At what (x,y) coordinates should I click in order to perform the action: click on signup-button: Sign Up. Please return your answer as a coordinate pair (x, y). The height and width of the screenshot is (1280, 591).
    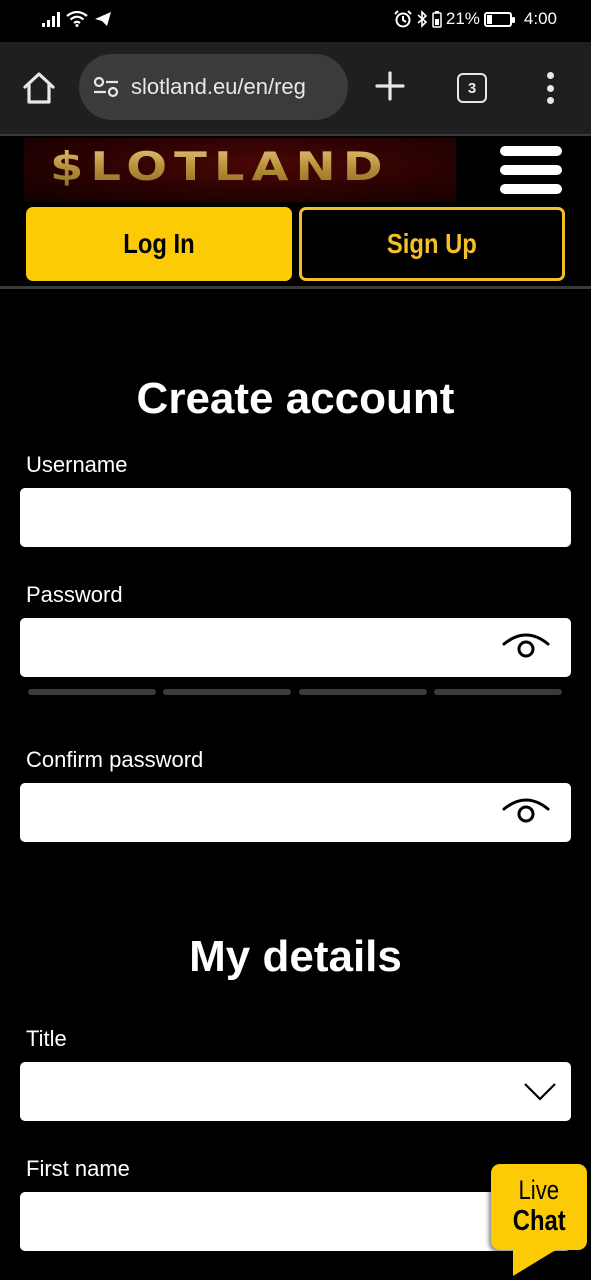
    Looking at the image, I should click on (432, 244).